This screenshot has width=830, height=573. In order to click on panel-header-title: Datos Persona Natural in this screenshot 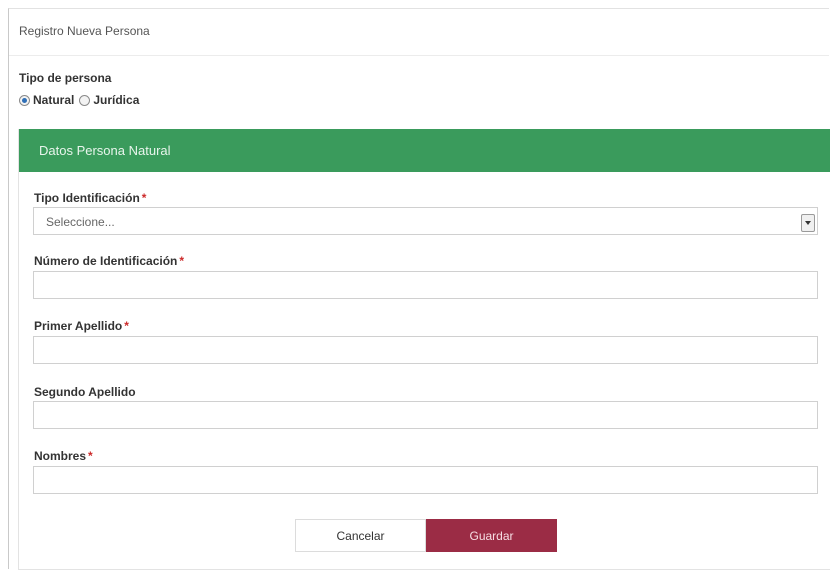, I will do `click(105, 150)`.